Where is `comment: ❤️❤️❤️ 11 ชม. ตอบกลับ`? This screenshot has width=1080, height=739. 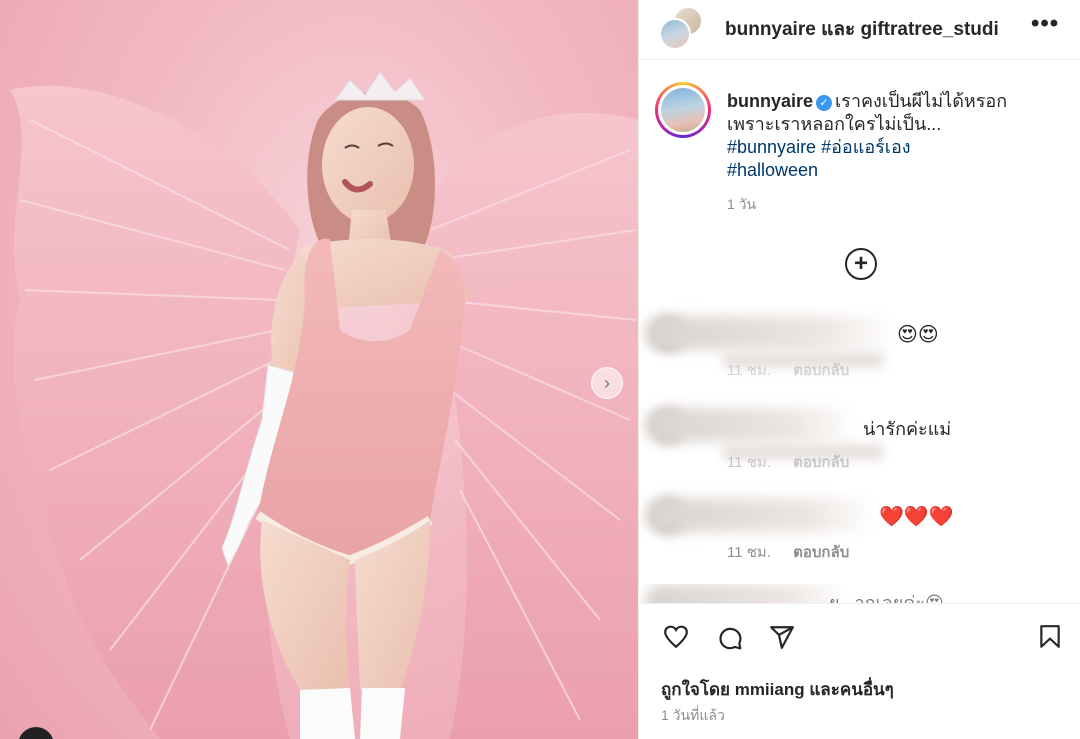 comment: ❤️❤️❤️ 11 ชม. ตอบกลับ is located at coordinates (859, 538).